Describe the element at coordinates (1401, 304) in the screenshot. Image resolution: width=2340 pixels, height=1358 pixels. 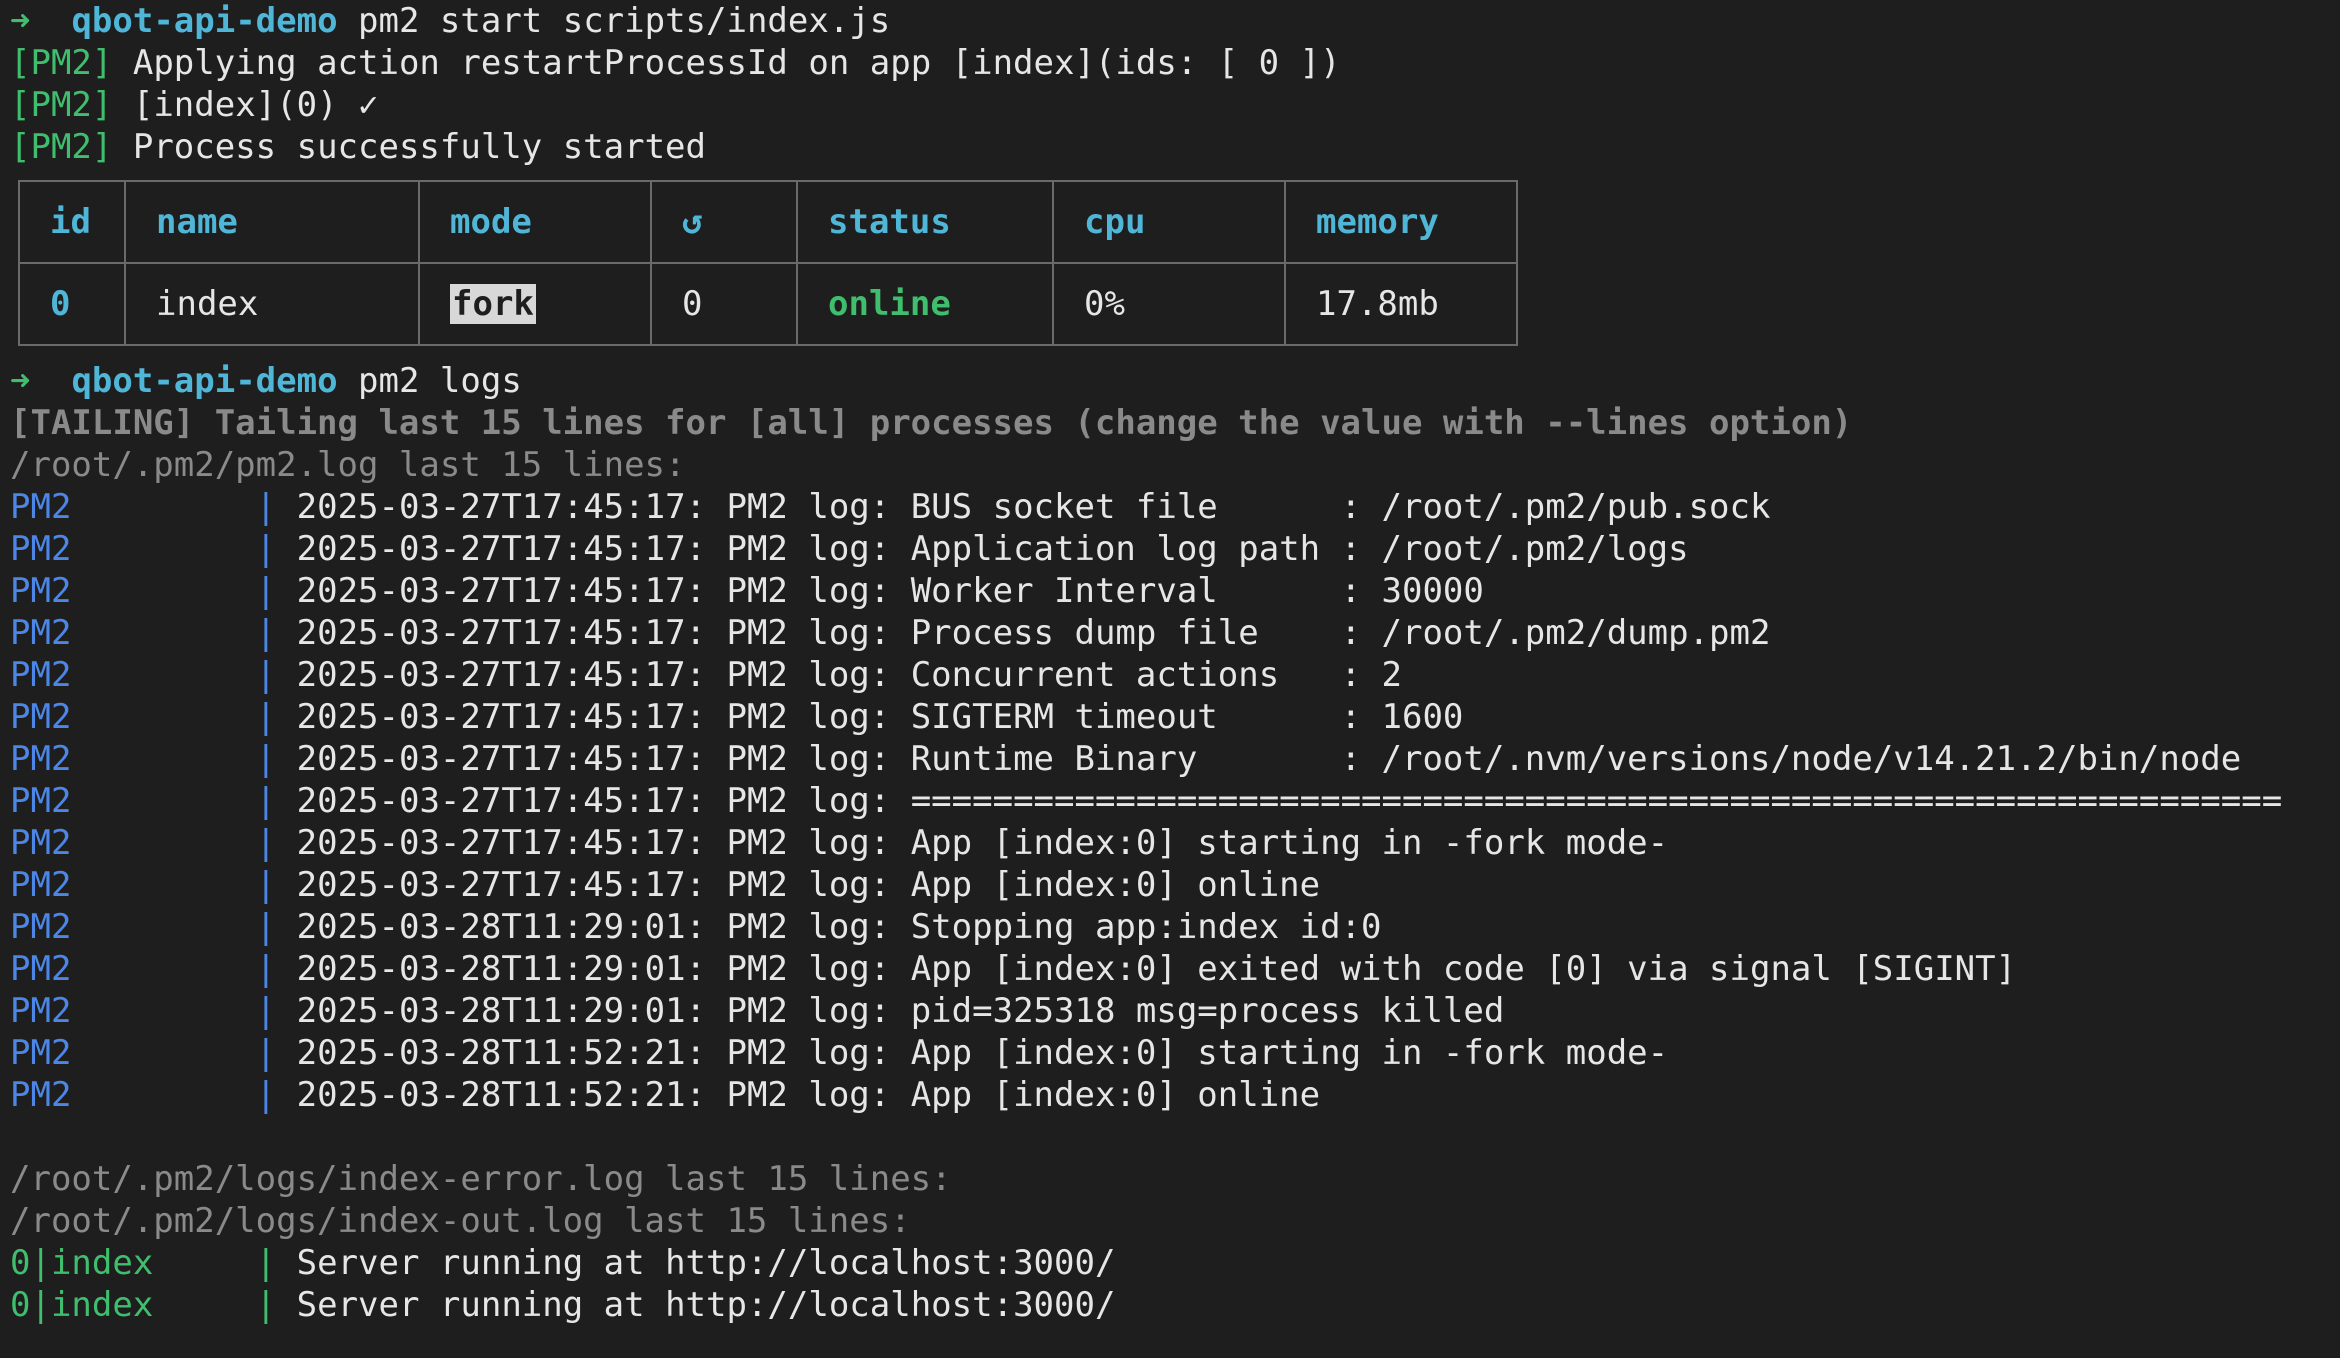
I see `cell-memory: 17.8mb` at that location.